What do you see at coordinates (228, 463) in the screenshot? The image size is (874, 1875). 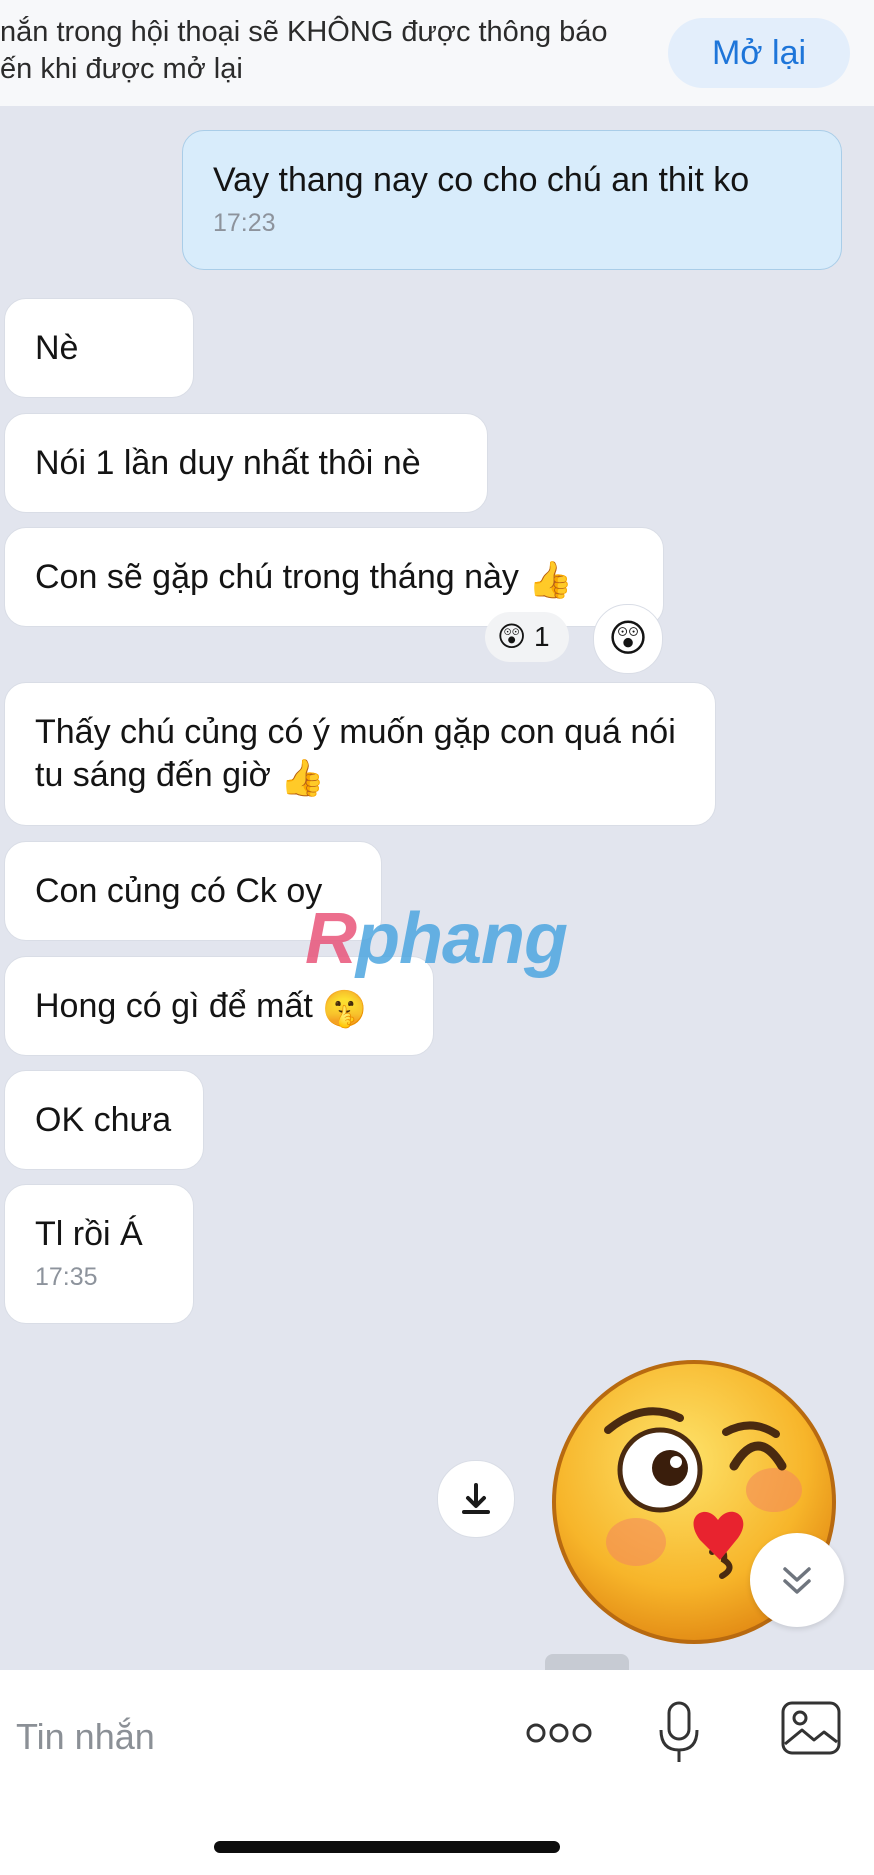 I see `message-text: Nói 1 lần duy nhất thôi nè` at bounding box center [228, 463].